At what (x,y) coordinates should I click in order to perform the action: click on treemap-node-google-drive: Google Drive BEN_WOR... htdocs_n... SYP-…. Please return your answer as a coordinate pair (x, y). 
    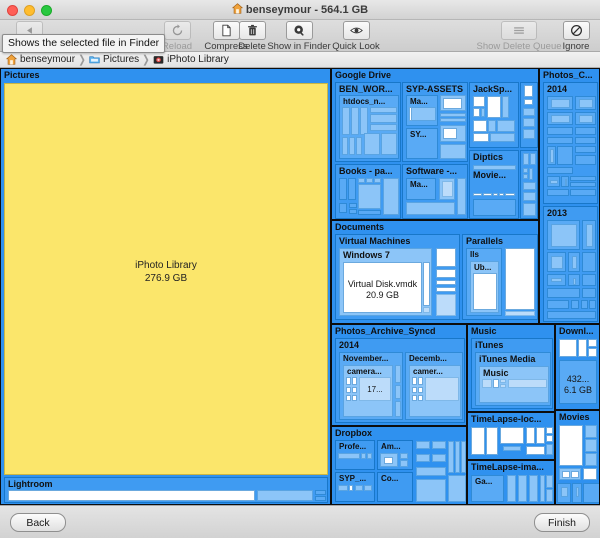
    Looking at the image, I should click on (435, 144).